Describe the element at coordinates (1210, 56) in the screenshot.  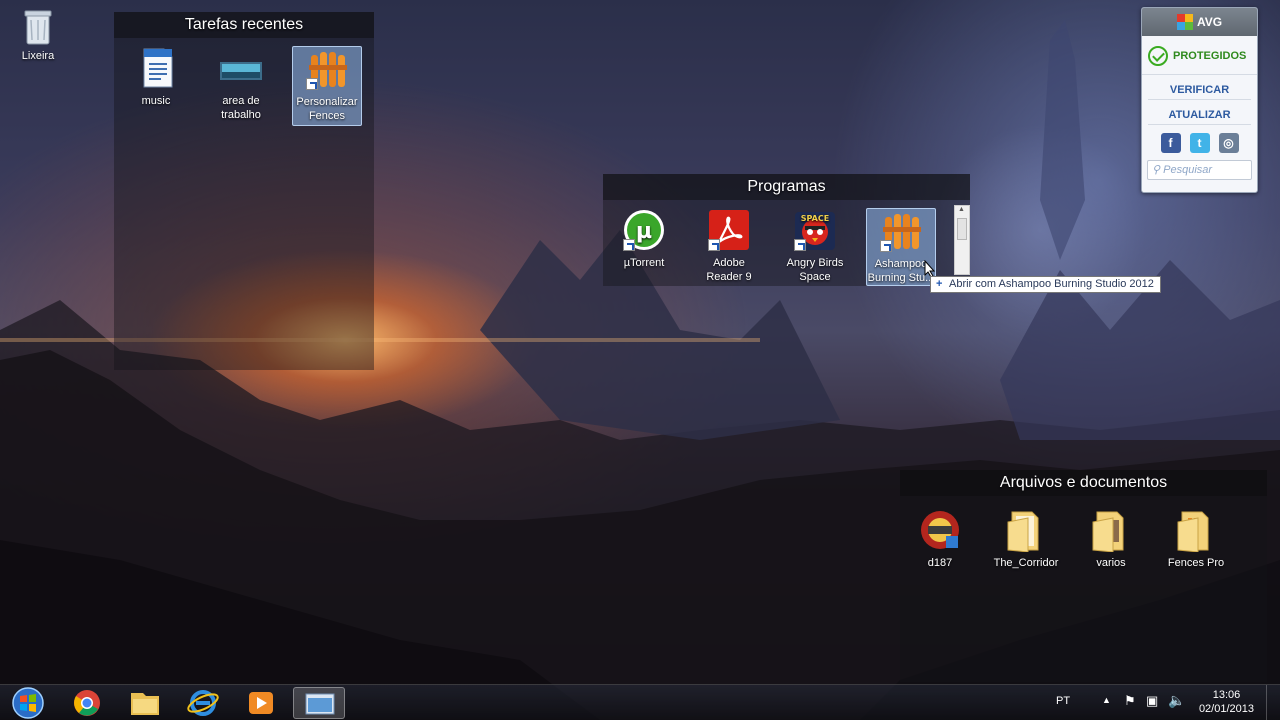
I see `avg-status-label: PROTEGIDOS` at that location.